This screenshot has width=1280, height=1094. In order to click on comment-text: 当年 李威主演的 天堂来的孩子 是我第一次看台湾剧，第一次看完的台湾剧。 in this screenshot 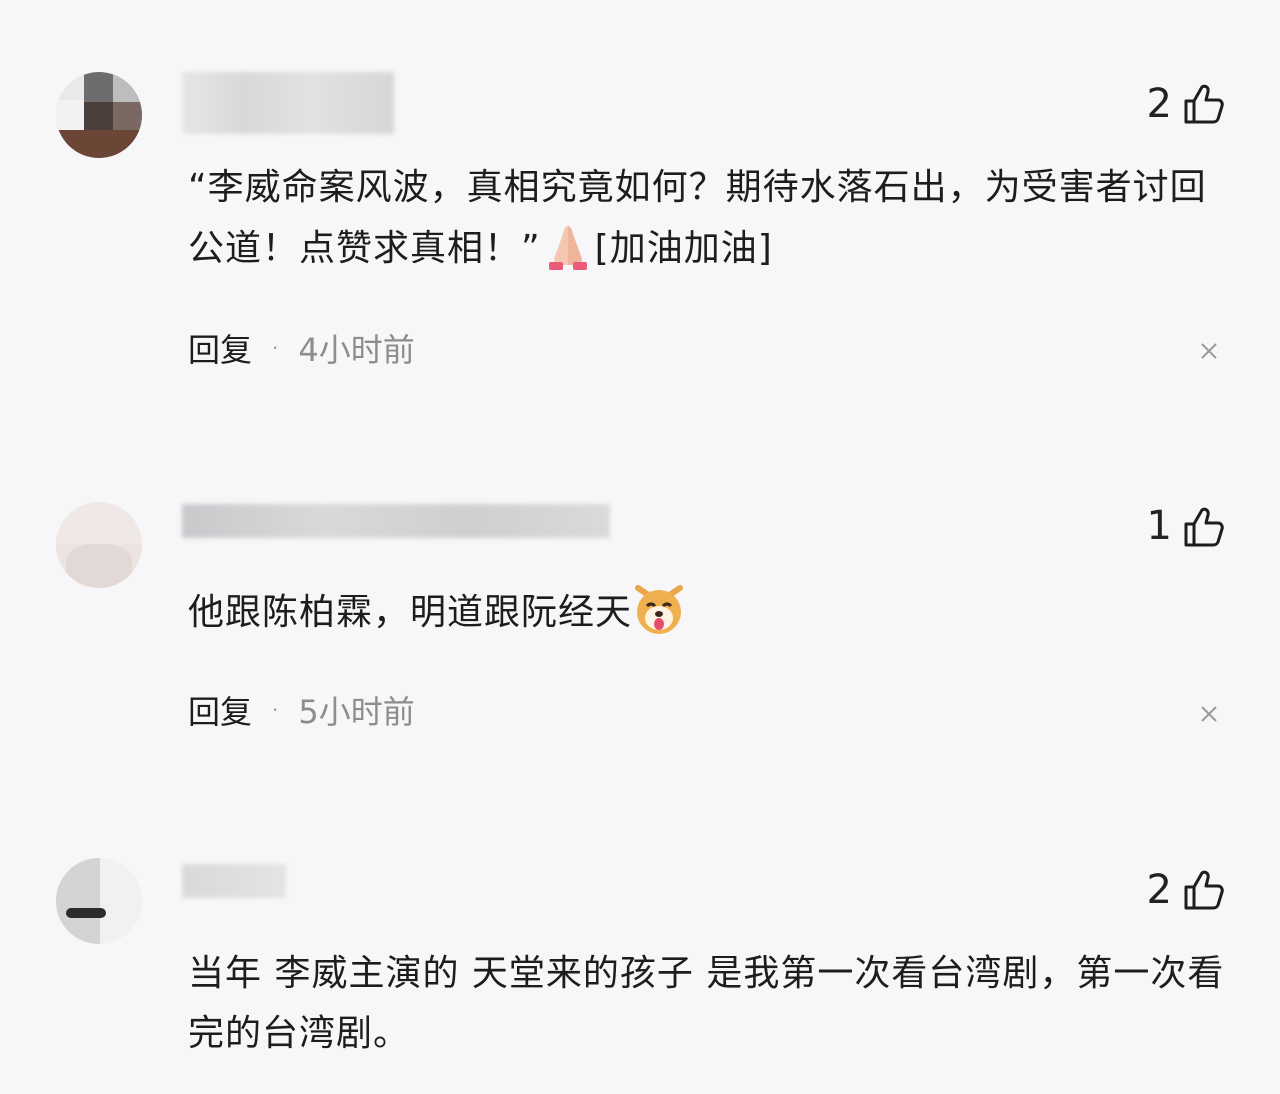, I will do `click(713, 1004)`.